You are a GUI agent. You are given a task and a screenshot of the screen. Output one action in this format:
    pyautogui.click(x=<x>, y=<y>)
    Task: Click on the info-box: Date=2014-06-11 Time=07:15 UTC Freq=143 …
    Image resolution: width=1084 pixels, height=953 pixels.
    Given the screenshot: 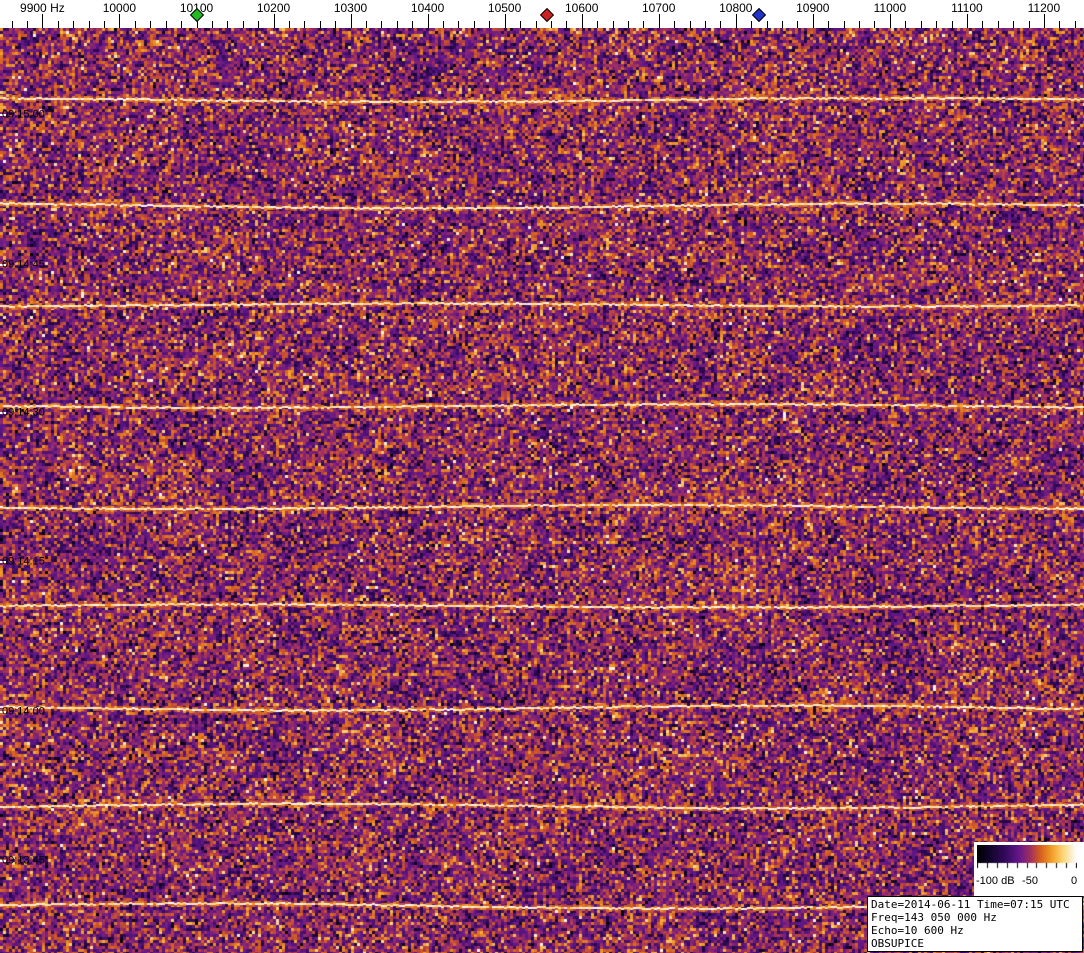 What is the action you would take?
    pyautogui.click(x=975, y=924)
    